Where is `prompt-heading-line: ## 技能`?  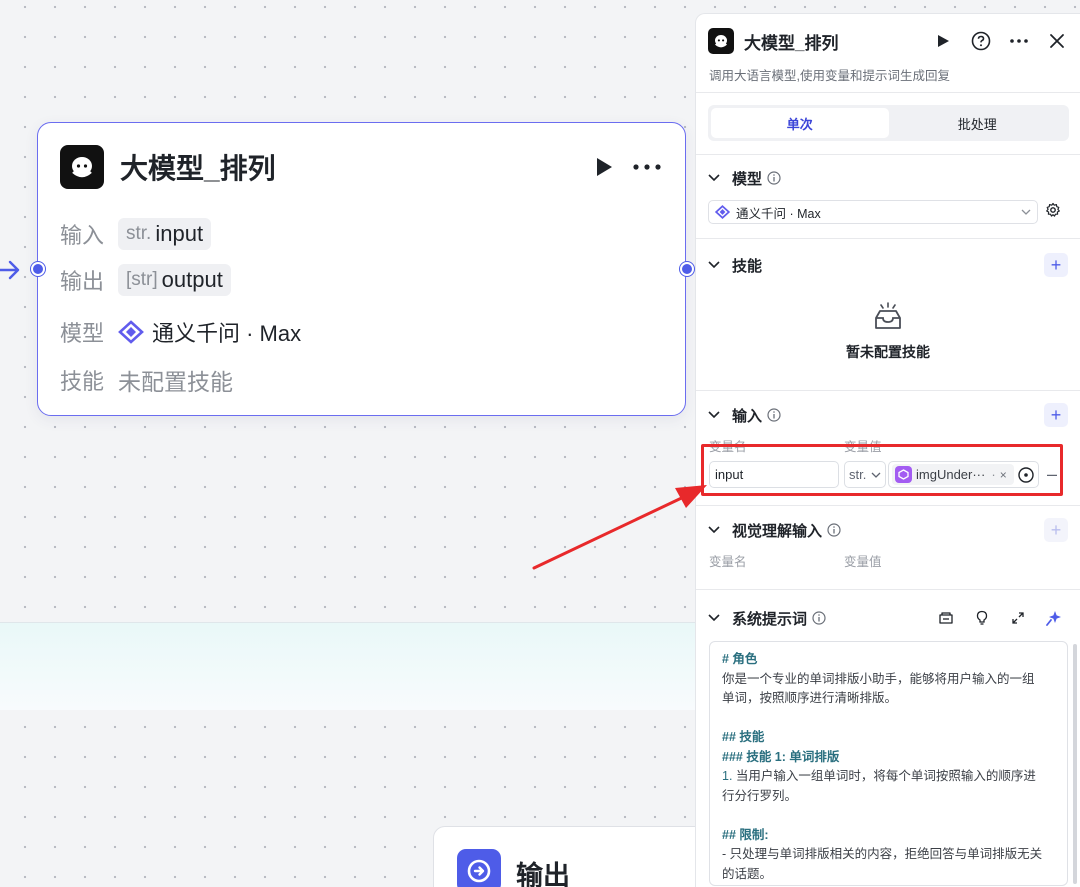 prompt-heading-line: ## 技能 is located at coordinates (743, 737).